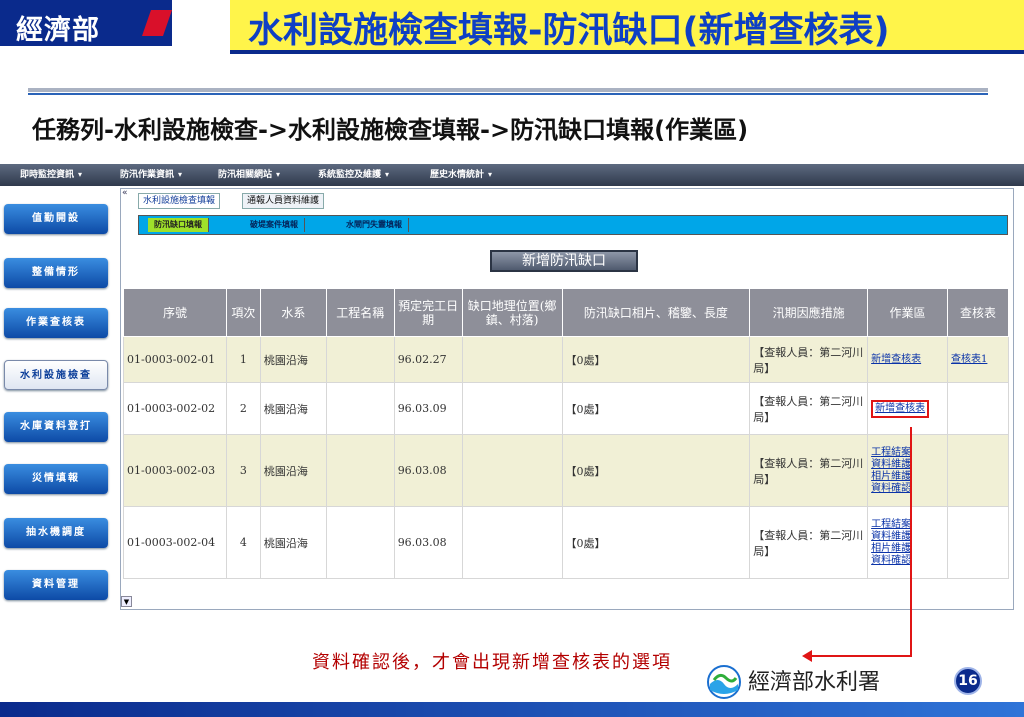 This screenshot has width=1024, height=717. I want to click on add-flood-gap-button: 新增防汛缺口, so click(564, 261).